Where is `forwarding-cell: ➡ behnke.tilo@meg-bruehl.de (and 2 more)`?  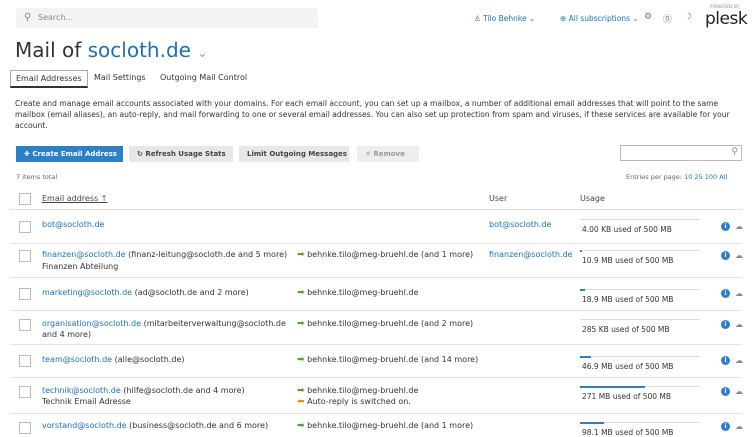
forwarding-cell: ➡ behnke.tilo@meg-bruehl.de (and 2 more) is located at coordinates (385, 324).